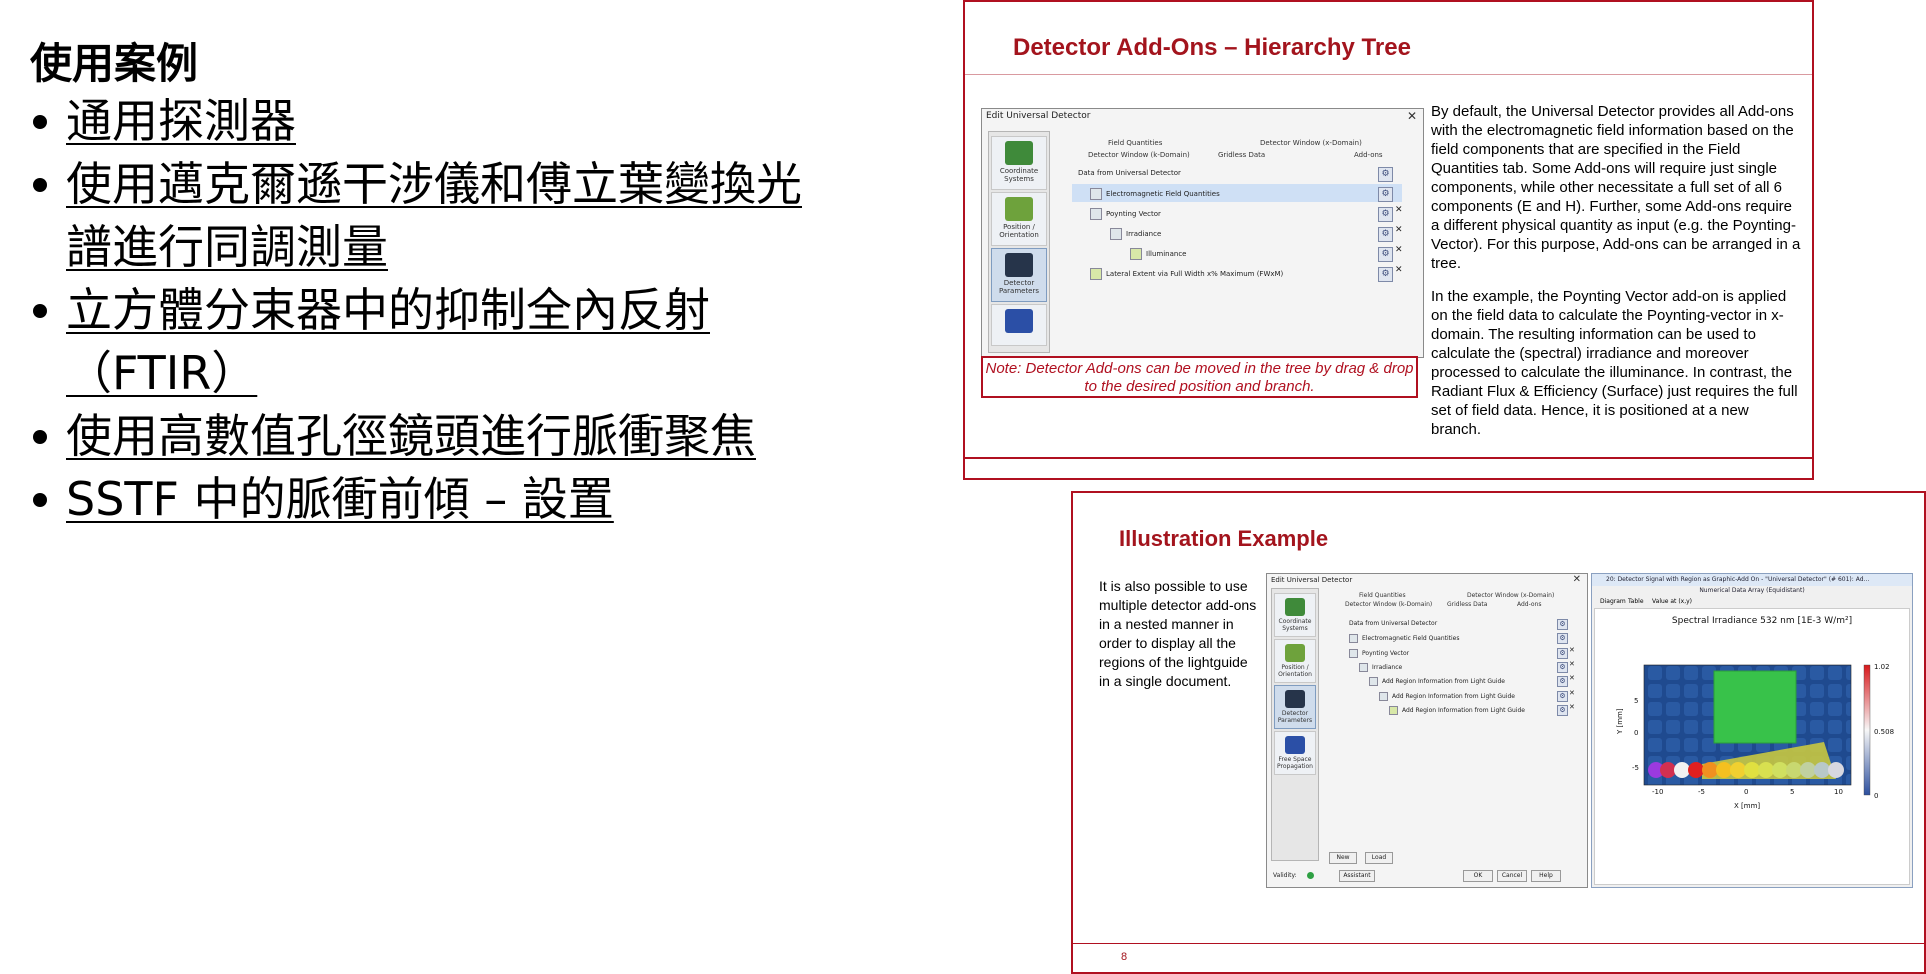 Image resolution: width=1926 pixels, height=974 pixels. I want to click on slide-title: Illustration Example, so click(1224, 538).